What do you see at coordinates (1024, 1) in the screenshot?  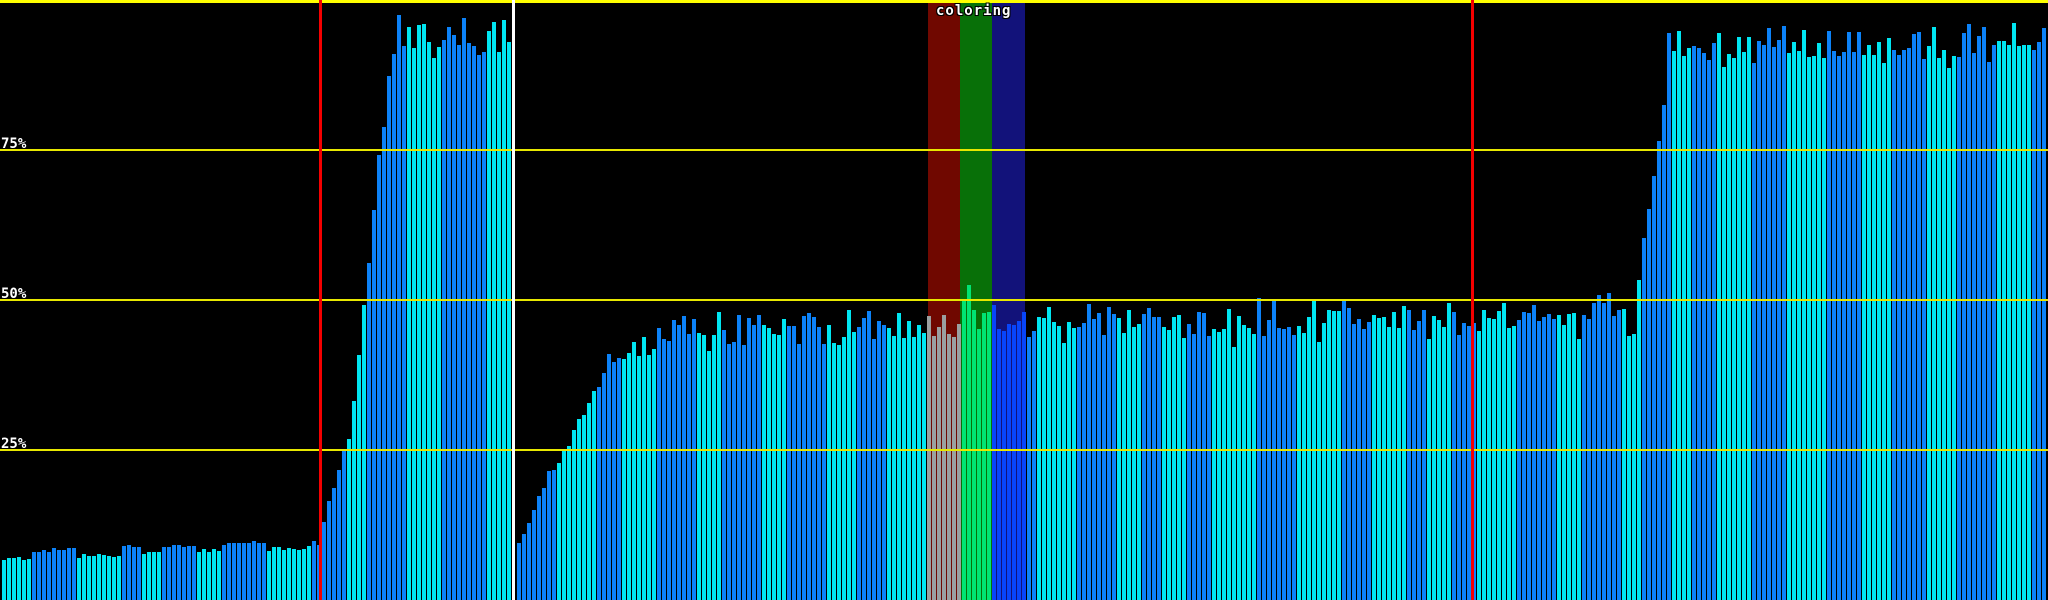 I see `top-border-line` at bounding box center [1024, 1].